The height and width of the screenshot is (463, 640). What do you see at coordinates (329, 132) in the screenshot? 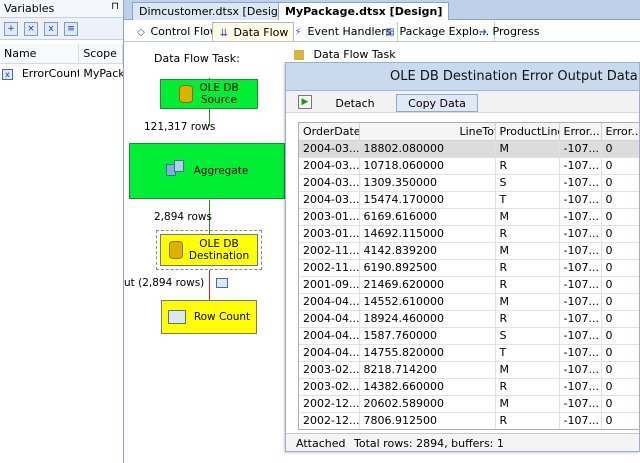
I see `col-orderdate: OrderDate` at bounding box center [329, 132].